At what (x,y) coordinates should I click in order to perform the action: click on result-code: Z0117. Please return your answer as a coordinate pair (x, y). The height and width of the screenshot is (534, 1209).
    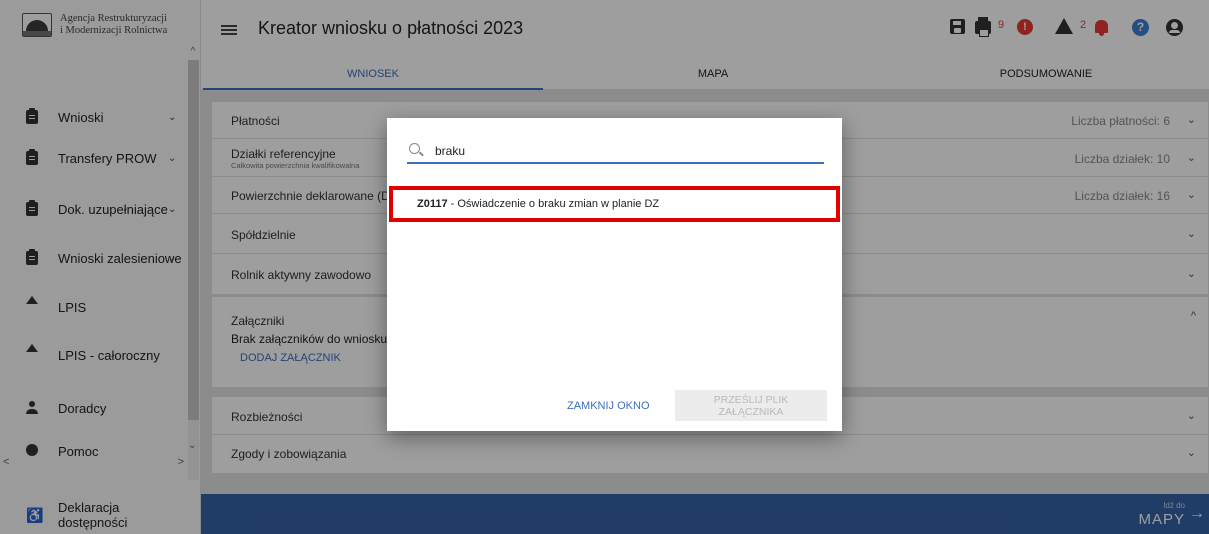
    Looking at the image, I should click on (432, 204).